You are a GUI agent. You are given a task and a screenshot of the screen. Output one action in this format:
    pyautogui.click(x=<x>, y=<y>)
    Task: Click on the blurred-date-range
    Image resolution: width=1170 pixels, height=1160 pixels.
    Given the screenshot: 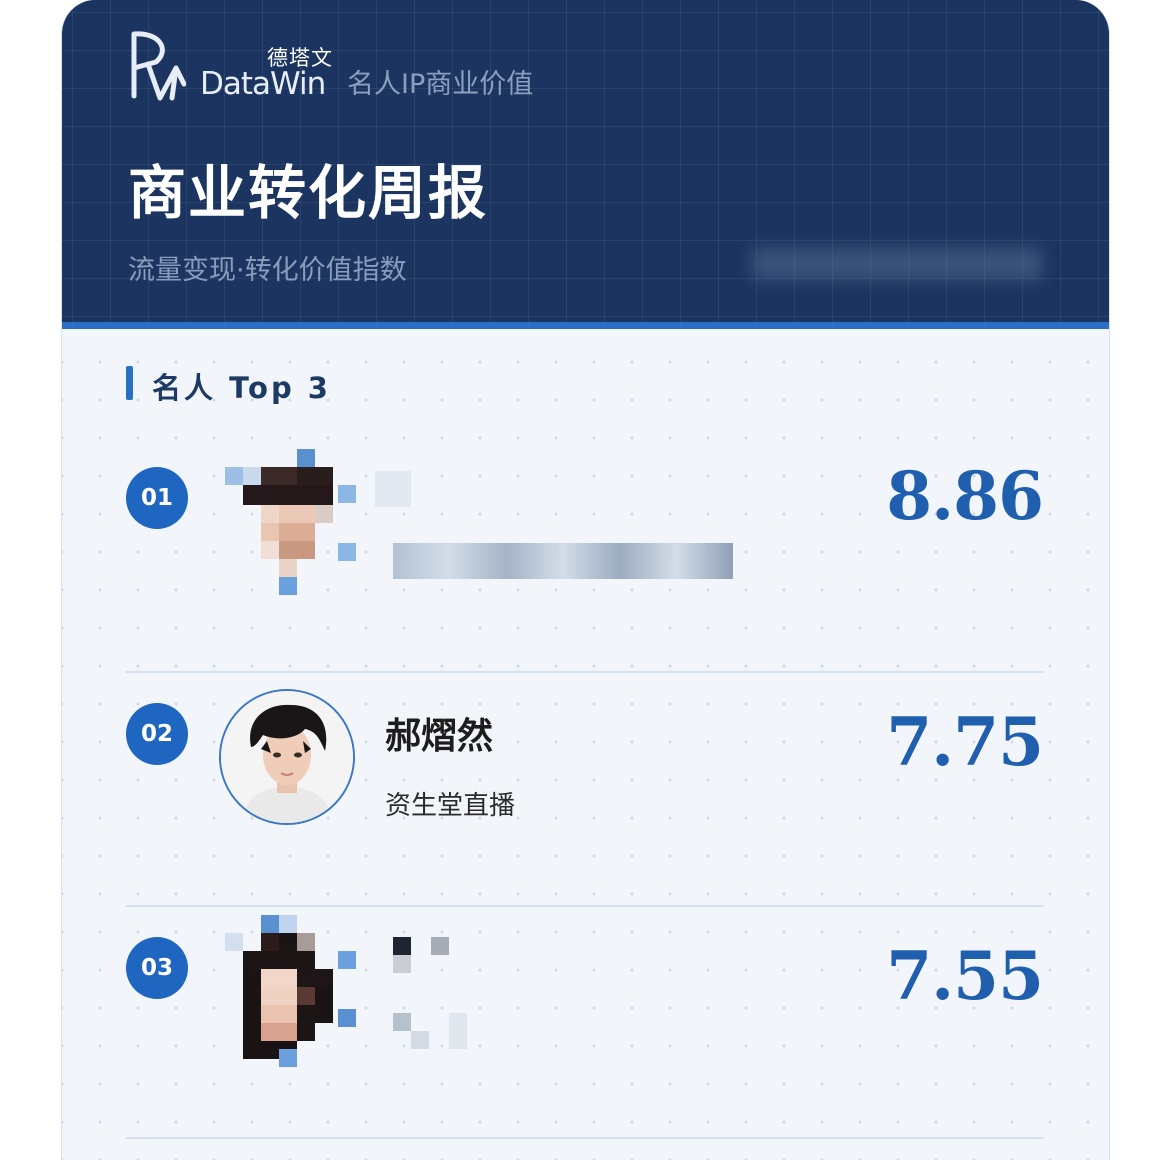 What is the action you would take?
    pyautogui.click(x=897, y=264)
    